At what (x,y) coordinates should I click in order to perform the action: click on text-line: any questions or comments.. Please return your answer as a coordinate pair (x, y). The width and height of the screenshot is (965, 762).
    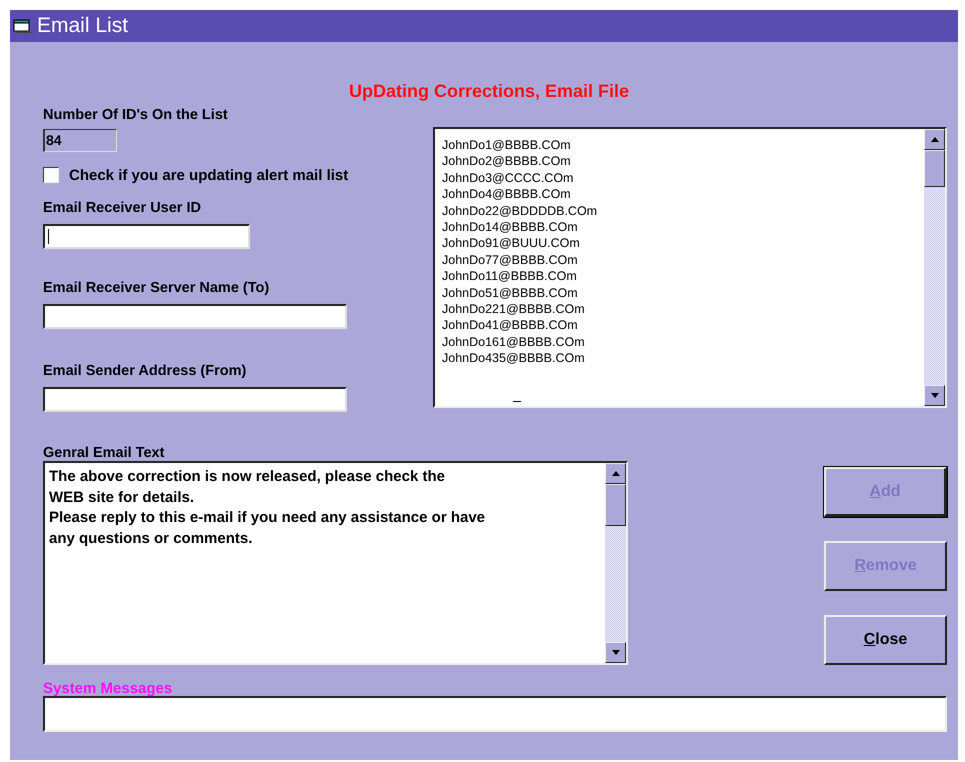
    Looking at the image, I should click on (150, 538).